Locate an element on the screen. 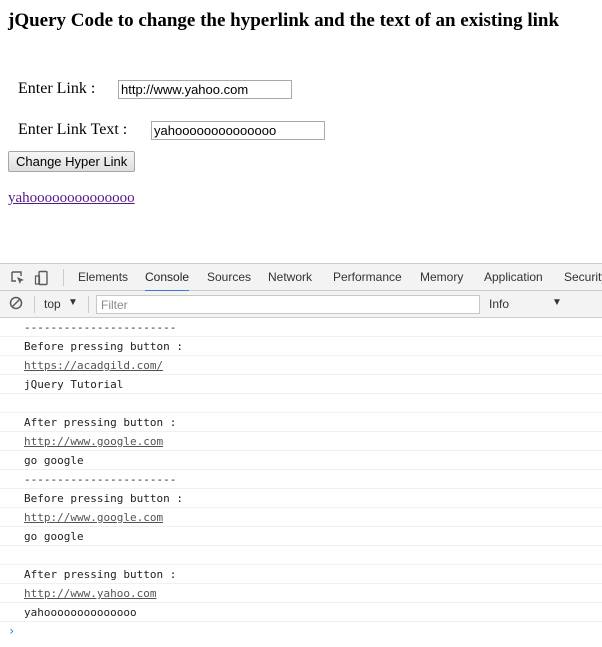 This screenshot has height=647, width=602. result-link: yahoooooooooooooo is located at coordinates (71, 198).